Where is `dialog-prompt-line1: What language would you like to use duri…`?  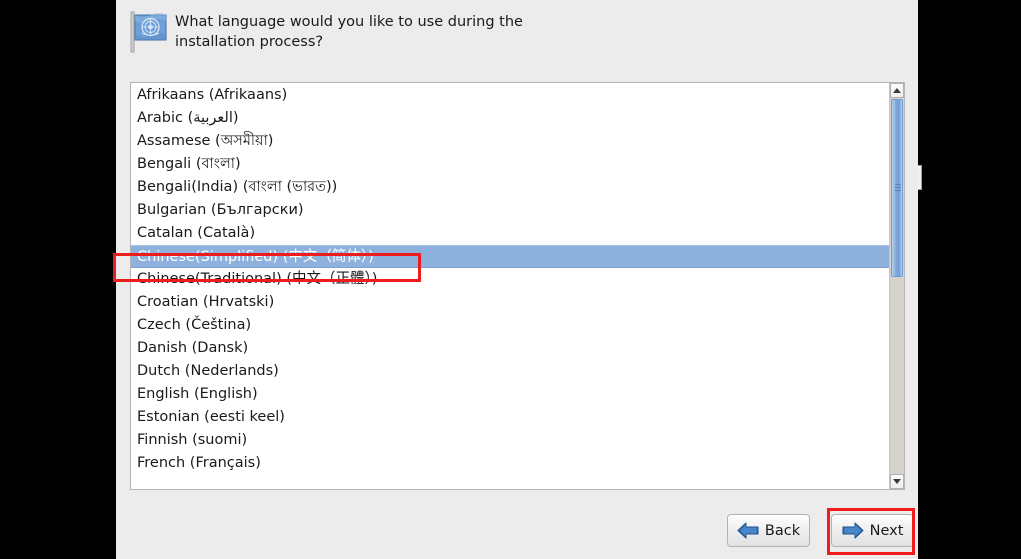
dialog-prompt-line1: What language would you like to use duri… is located at coordinates (349, 22).